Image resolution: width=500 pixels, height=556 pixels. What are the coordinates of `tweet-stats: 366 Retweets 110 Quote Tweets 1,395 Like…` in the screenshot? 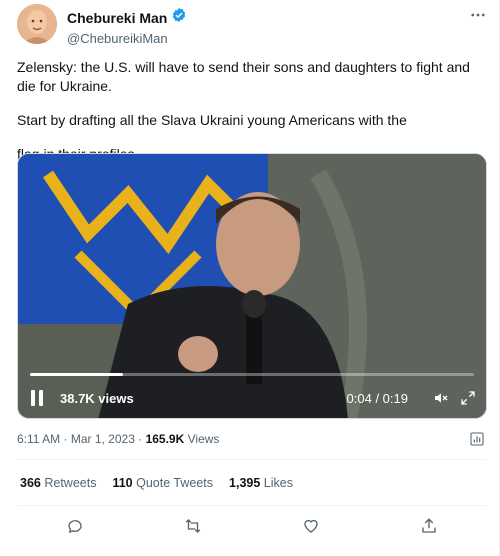 It's located at (156, 483).